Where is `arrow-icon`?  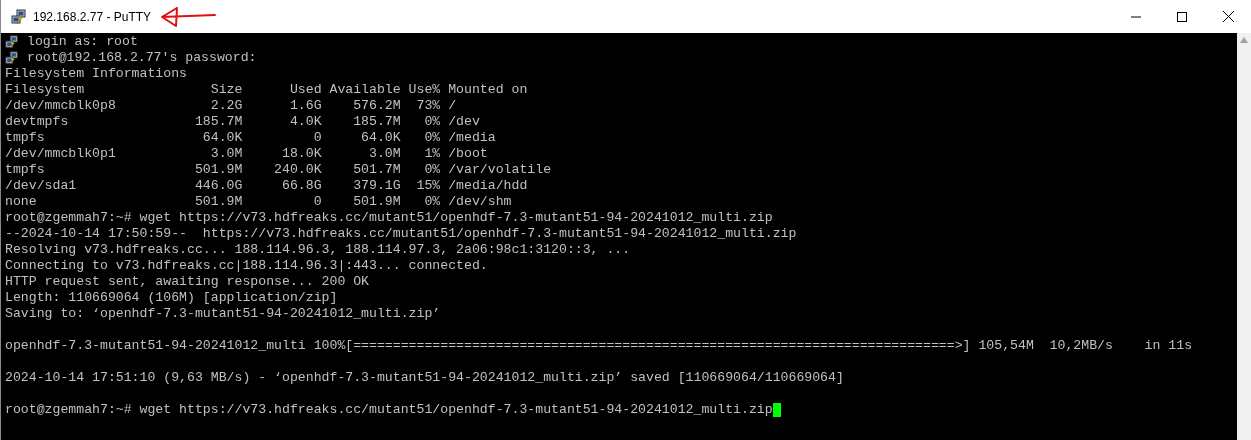 arrow-icon is located at coordinates (188, 16).